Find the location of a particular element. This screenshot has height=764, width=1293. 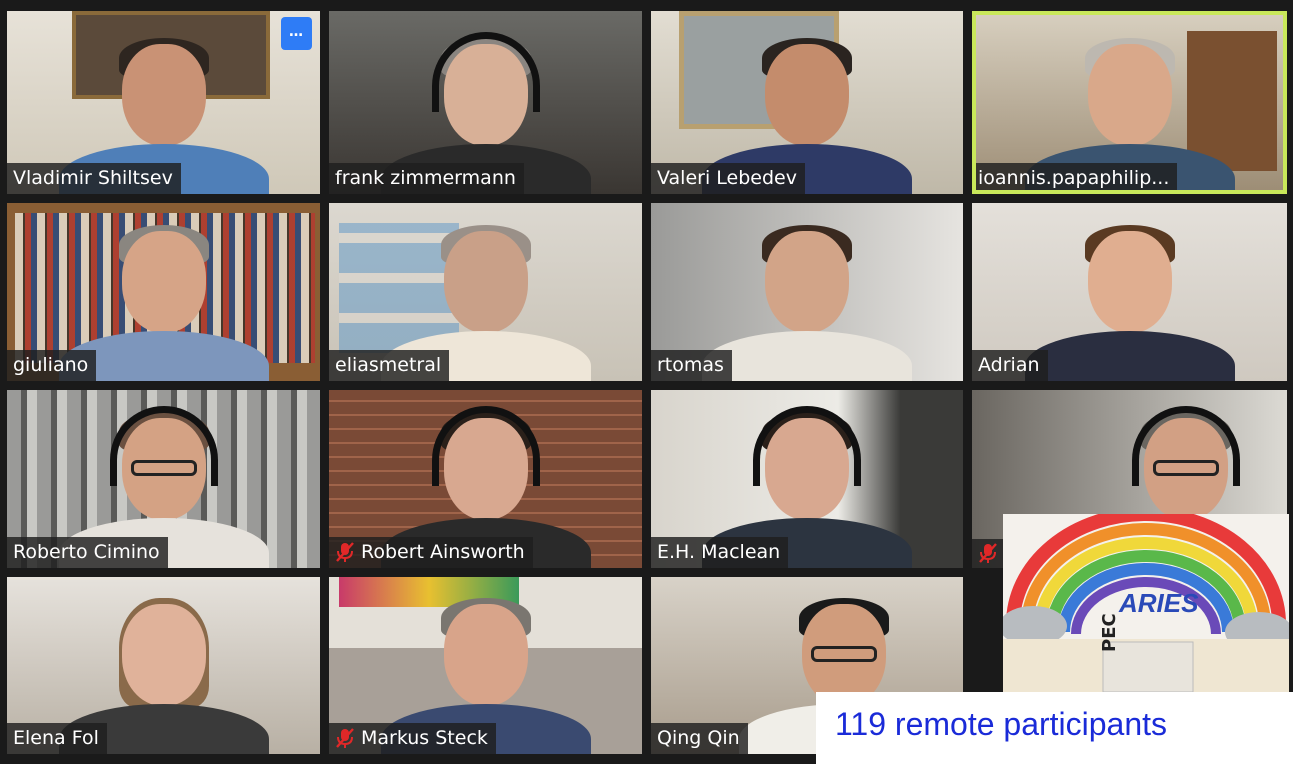

video-tile: Robert Ainsworth is located at coordinates (485, 479).